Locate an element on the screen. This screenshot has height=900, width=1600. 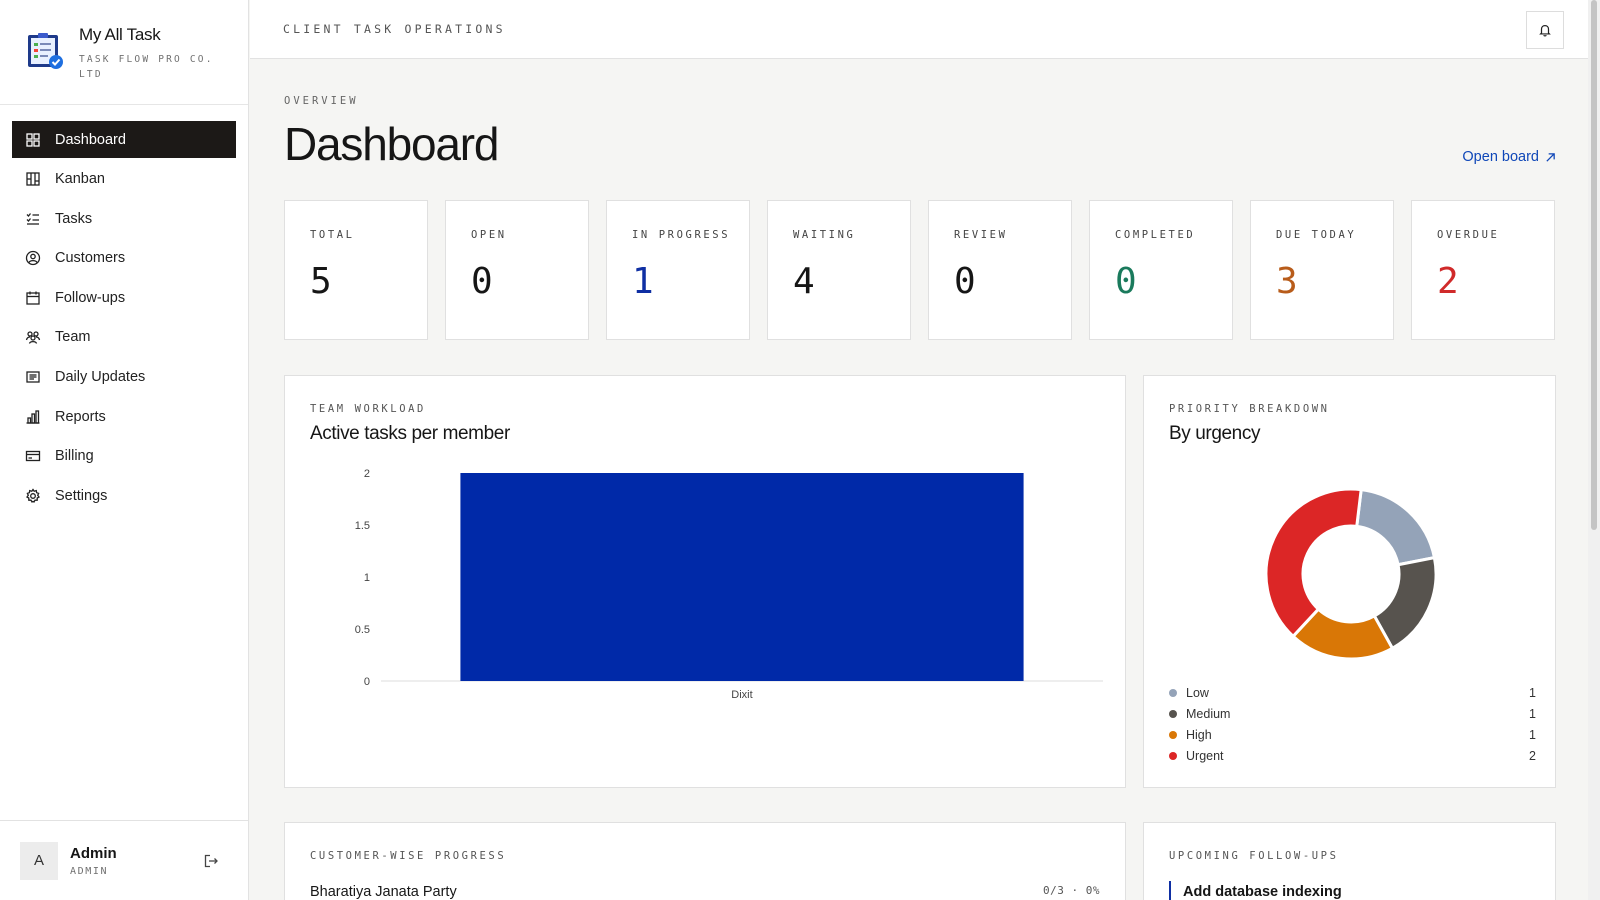
sidebar-item-label: Team is located at coordinates (73, 337).